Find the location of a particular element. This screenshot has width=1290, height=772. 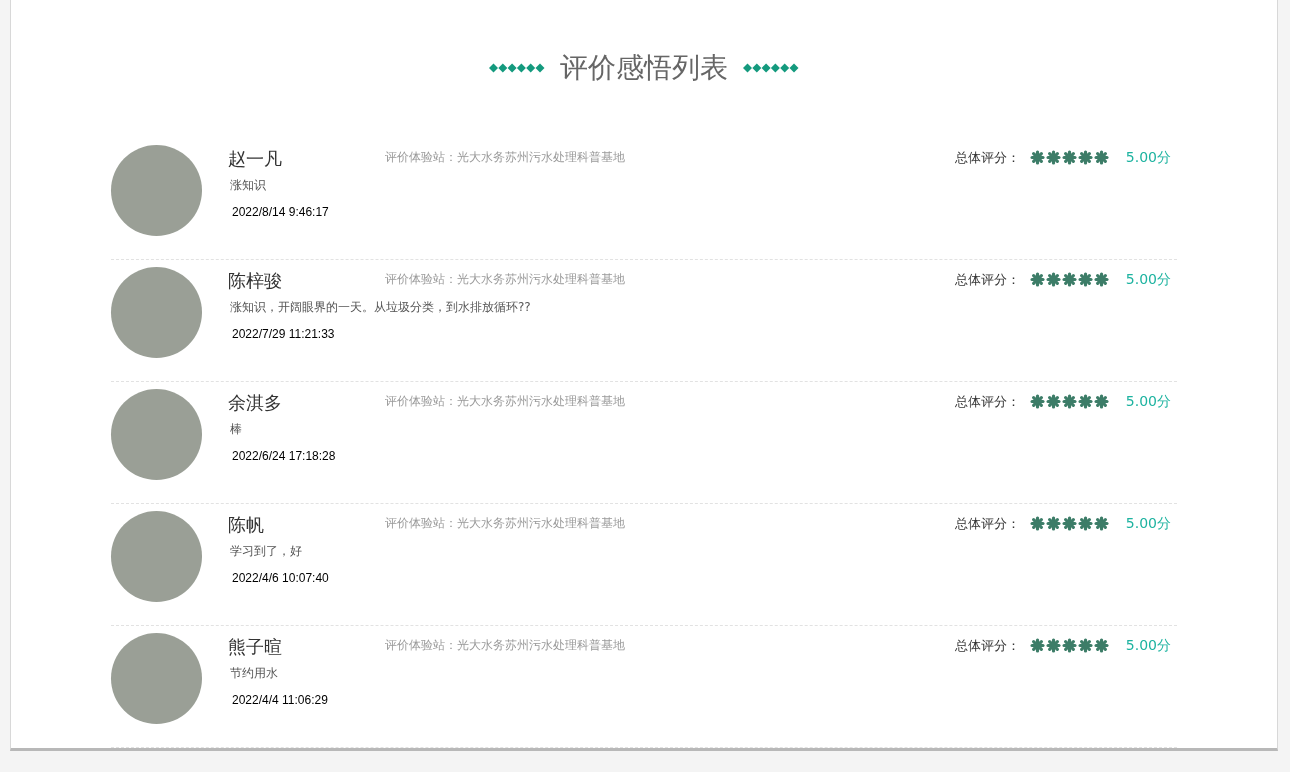

reviewer-name: 陈梓骏 is located at coordinates (255, 281).